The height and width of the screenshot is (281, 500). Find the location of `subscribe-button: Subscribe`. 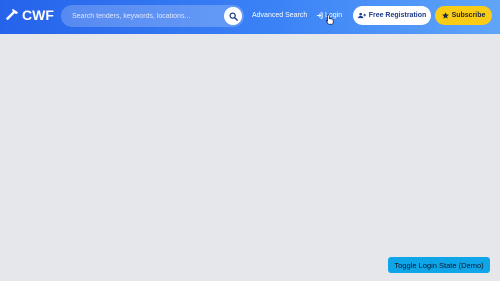

subscribe-button: Subscribe is located at coordinates (463, 15).